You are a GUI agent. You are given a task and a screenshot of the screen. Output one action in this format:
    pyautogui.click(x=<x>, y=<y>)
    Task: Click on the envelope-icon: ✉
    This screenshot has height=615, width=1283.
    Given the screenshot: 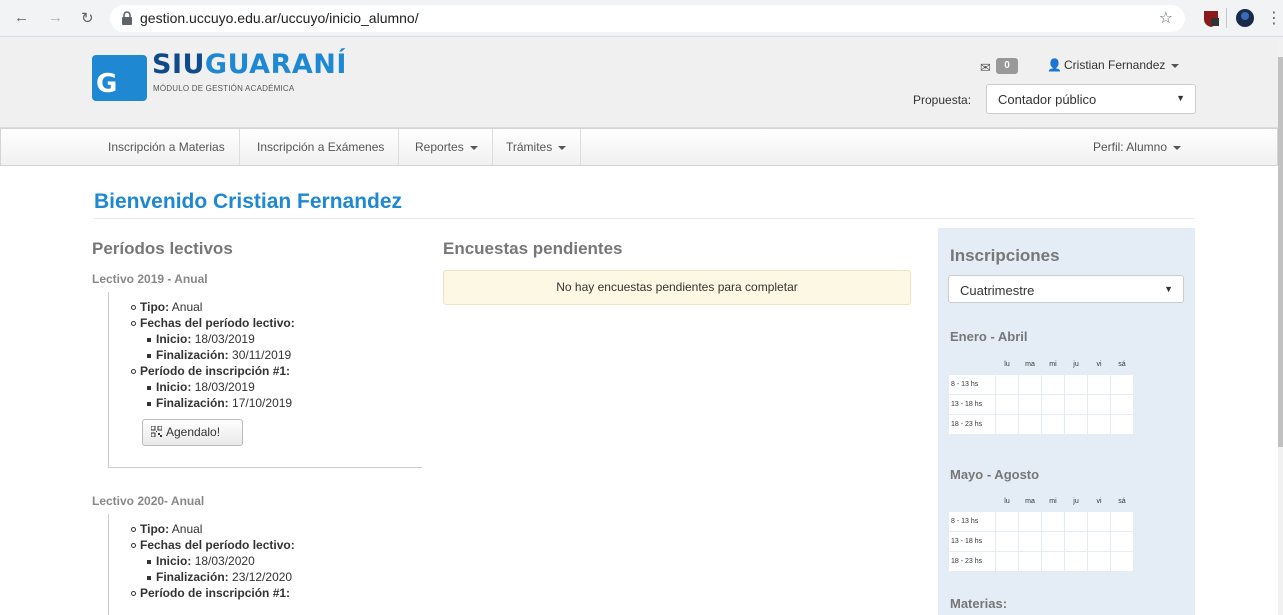 What is the action you would take?
    pyautogui.click(x=985, y=68)
    